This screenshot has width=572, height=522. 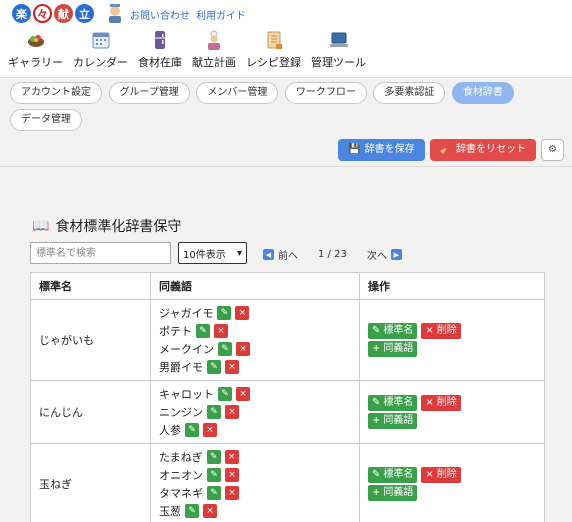 I want to click on column-header: 同義語, so click(x=255, y=286).